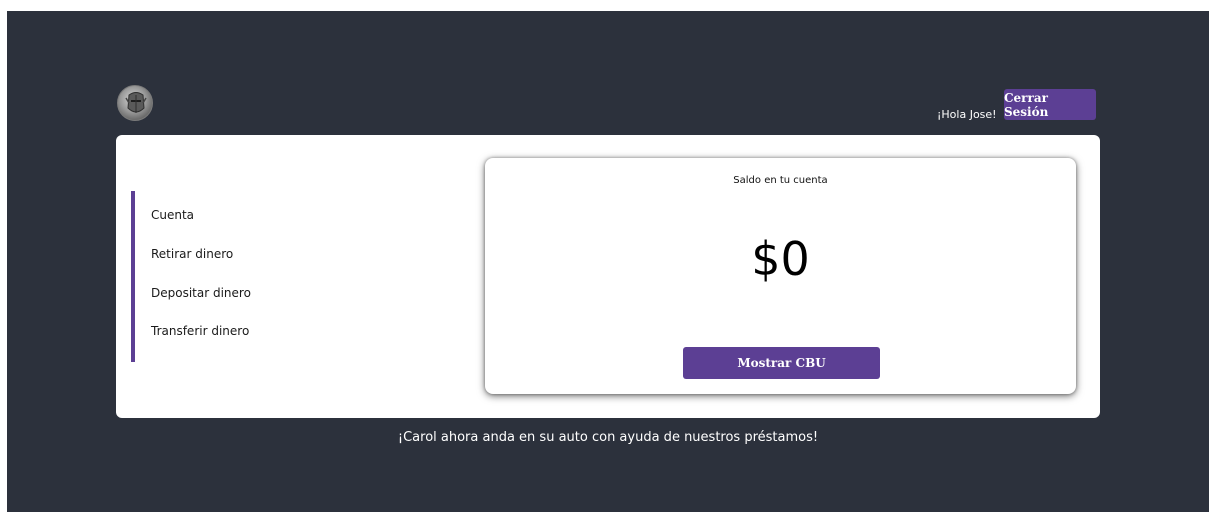  I want to click on sidebar-item-retirar-dinero: Retirar dinero, so click(192, 254).